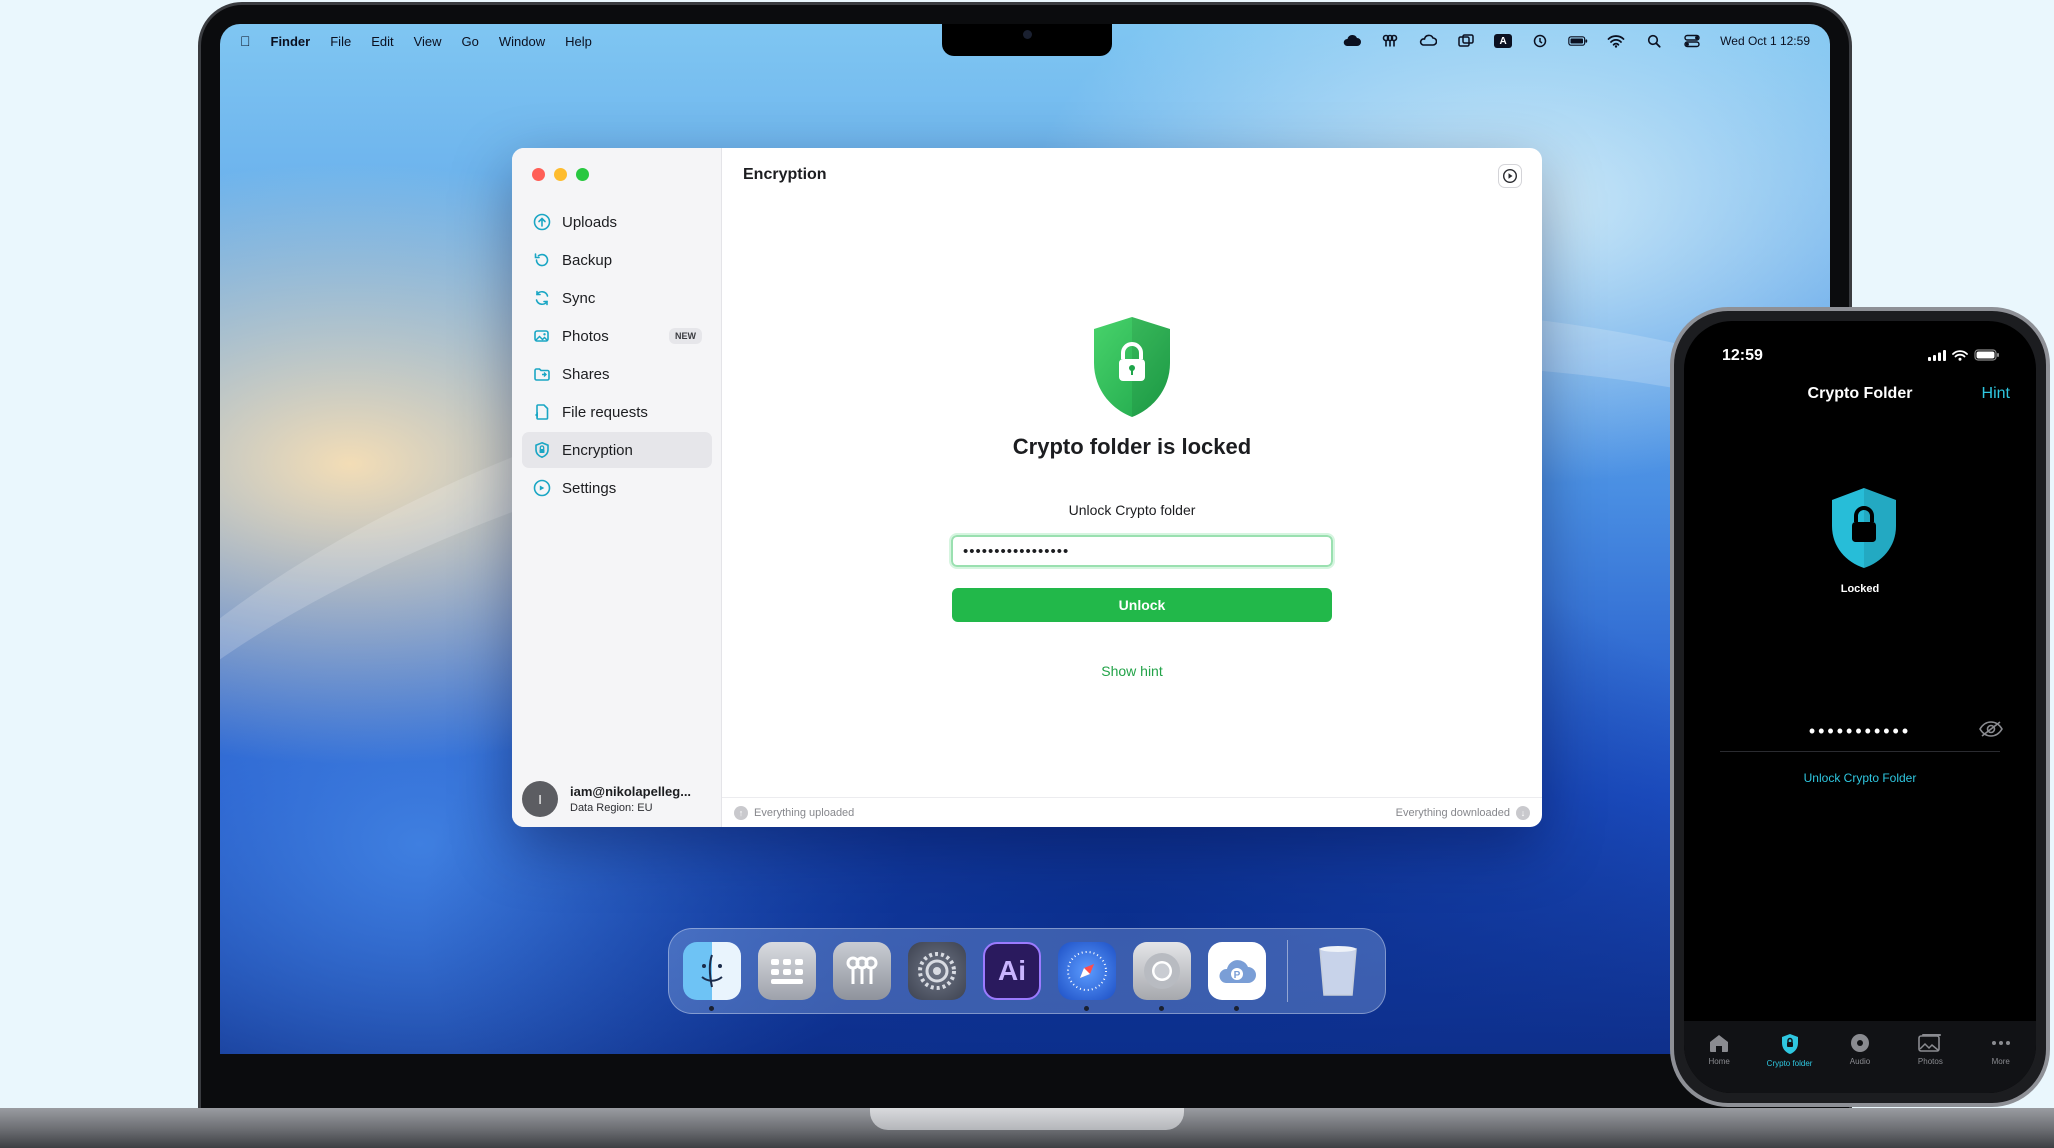 The image size is (2054, 1148). Describe the element at coordinates (1132, 446) in the screenshot. I see `locked-heading: Crypto folder is locked` at that location.